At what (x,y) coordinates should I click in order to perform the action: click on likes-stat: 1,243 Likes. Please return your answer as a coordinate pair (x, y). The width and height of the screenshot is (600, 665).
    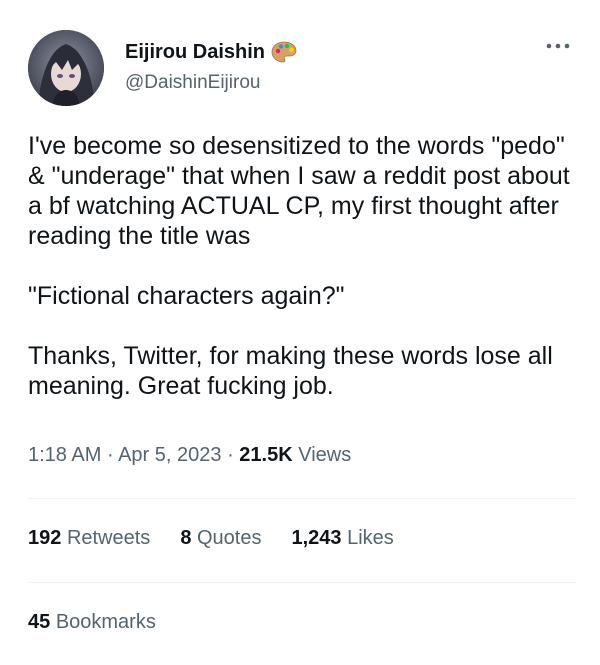
    Looking at the image, I should click on (342, 538).